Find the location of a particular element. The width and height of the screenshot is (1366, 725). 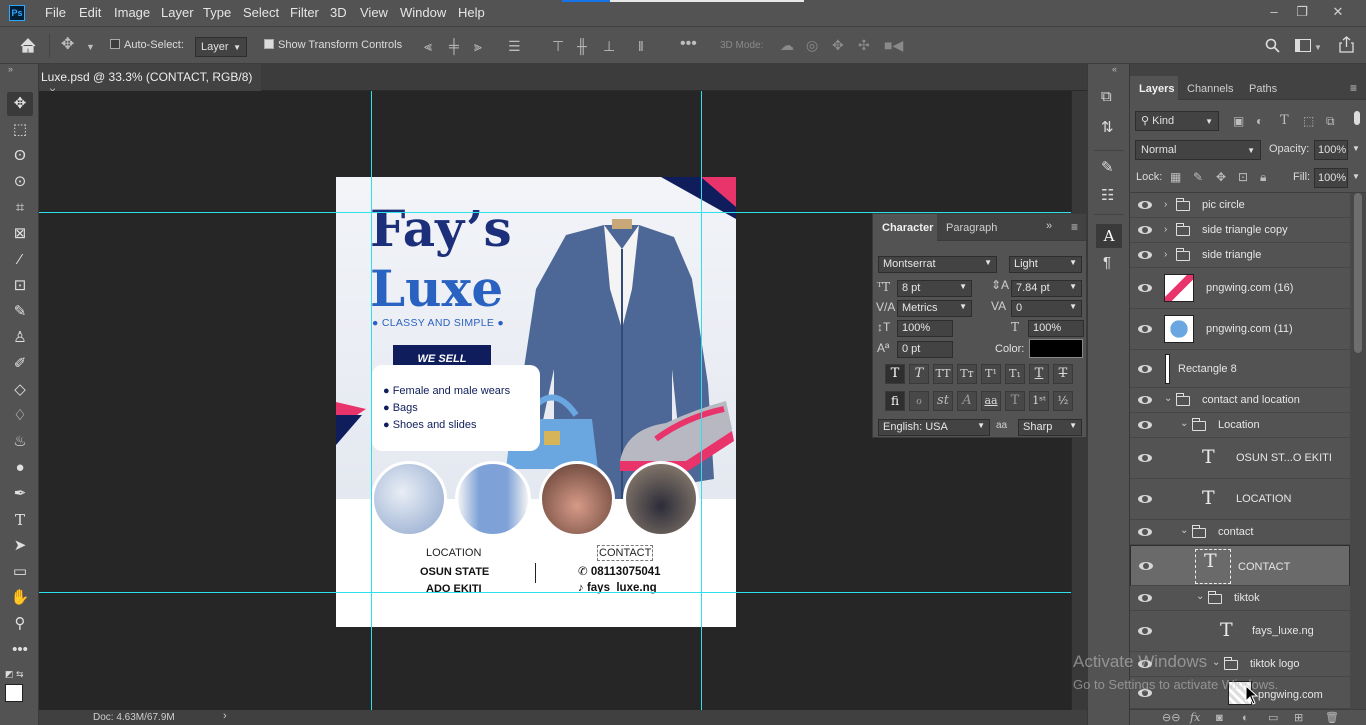

dodge-tool-icon: ● is located at coordinates (20, 468).